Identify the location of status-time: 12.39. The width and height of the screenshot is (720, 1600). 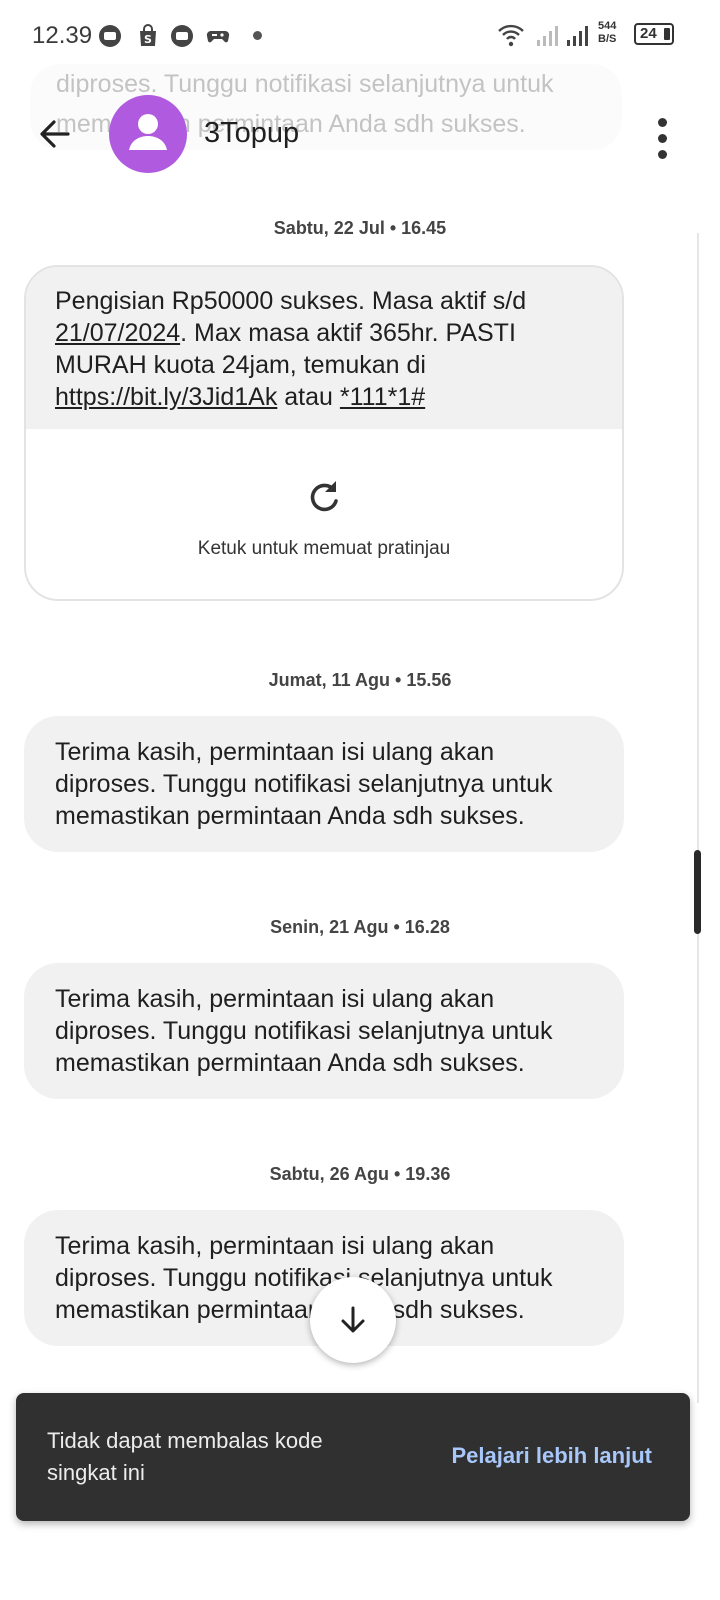
(62, 35).